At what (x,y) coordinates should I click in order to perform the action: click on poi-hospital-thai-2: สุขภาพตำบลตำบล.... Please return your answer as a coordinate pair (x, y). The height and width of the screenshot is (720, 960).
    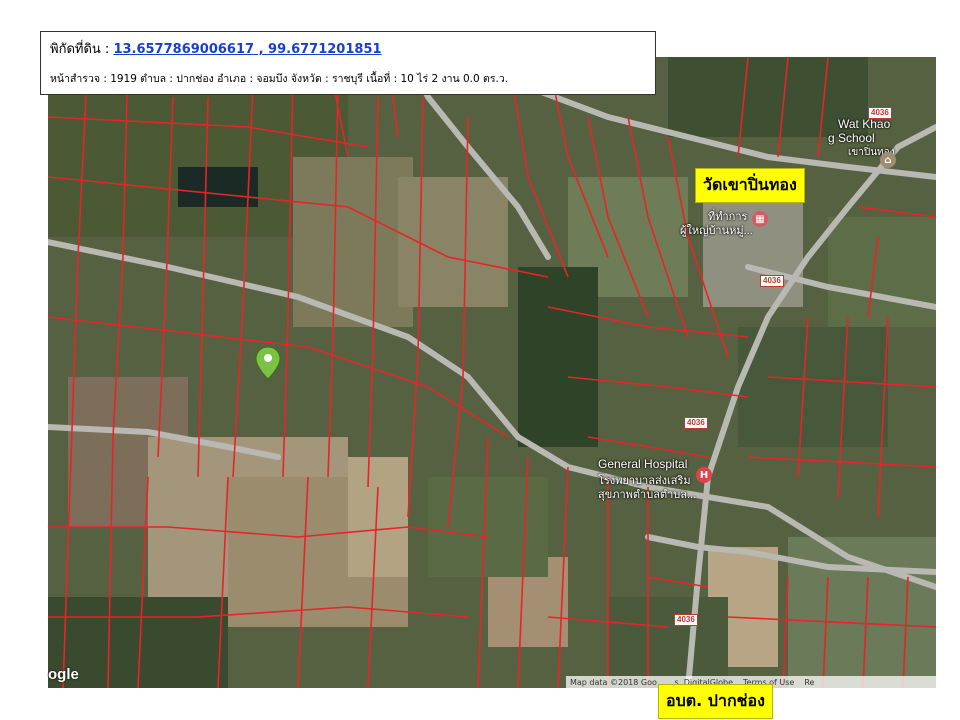
    Looking at the image, I should click on (647, 495).